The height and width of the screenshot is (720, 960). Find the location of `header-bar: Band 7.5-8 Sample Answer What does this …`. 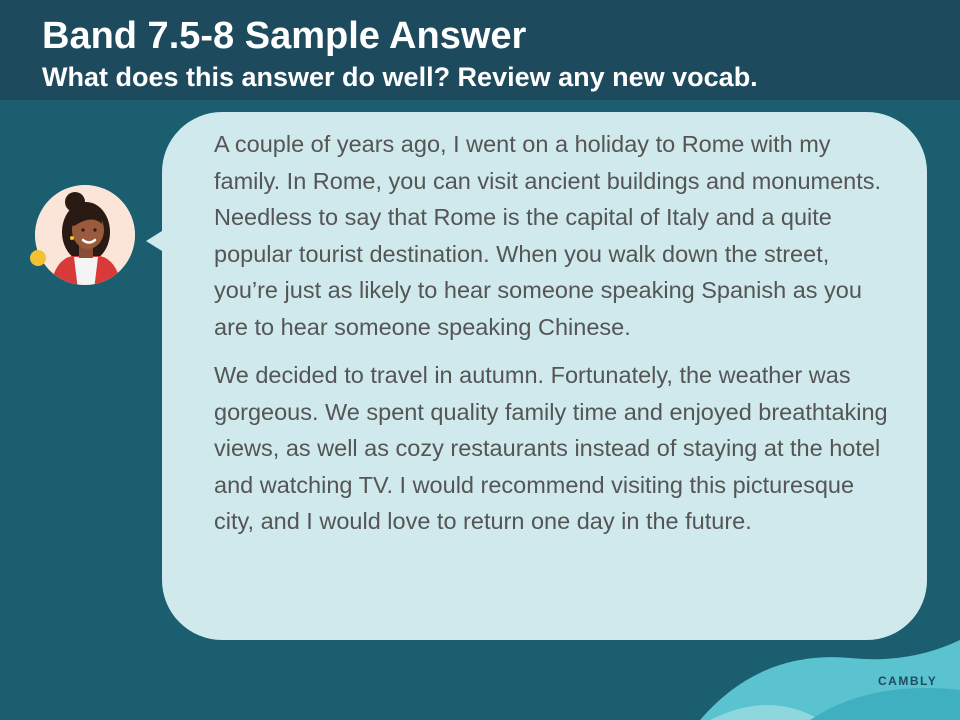

header-bar: Band 7.5-8 Sample Answer What does this … is located at coordinates (480, 50).